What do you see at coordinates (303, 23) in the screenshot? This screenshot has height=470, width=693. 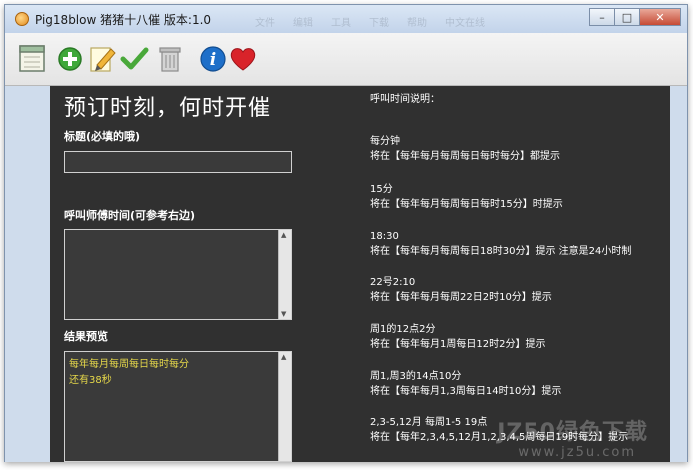 I see `faded-menu-item: 编辑` at bounding box center [303, 23].